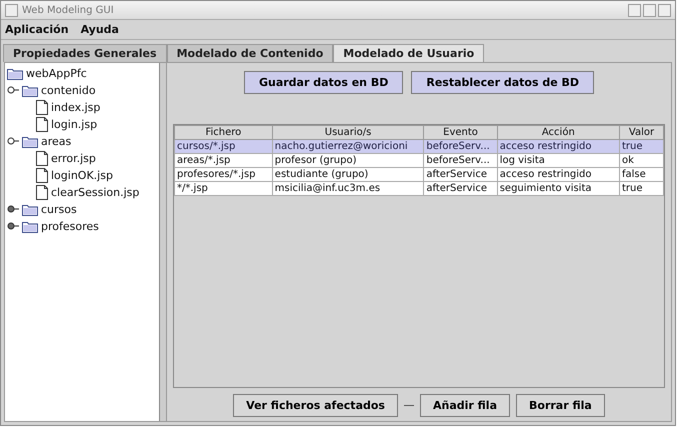 This screenshot has width=692, height=429. What do you see at coordinates (558, 133) in the screenshot?
I see `column-header: Acción` at bounding box center [558, 133].